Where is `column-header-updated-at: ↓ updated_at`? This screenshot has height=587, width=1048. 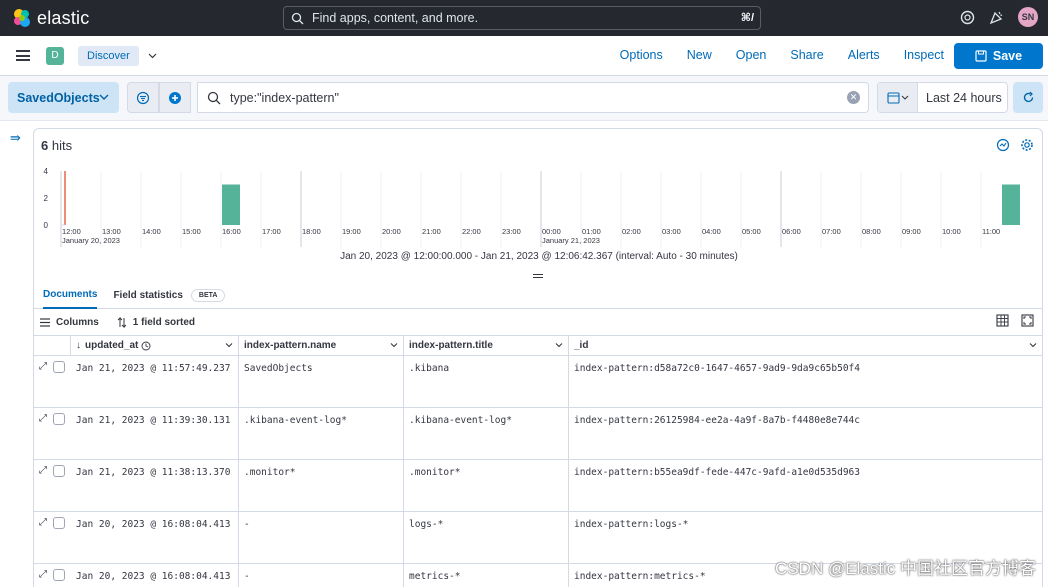
column-header-updated-at: ↓ updated_at is located at coordinates (155, 345).